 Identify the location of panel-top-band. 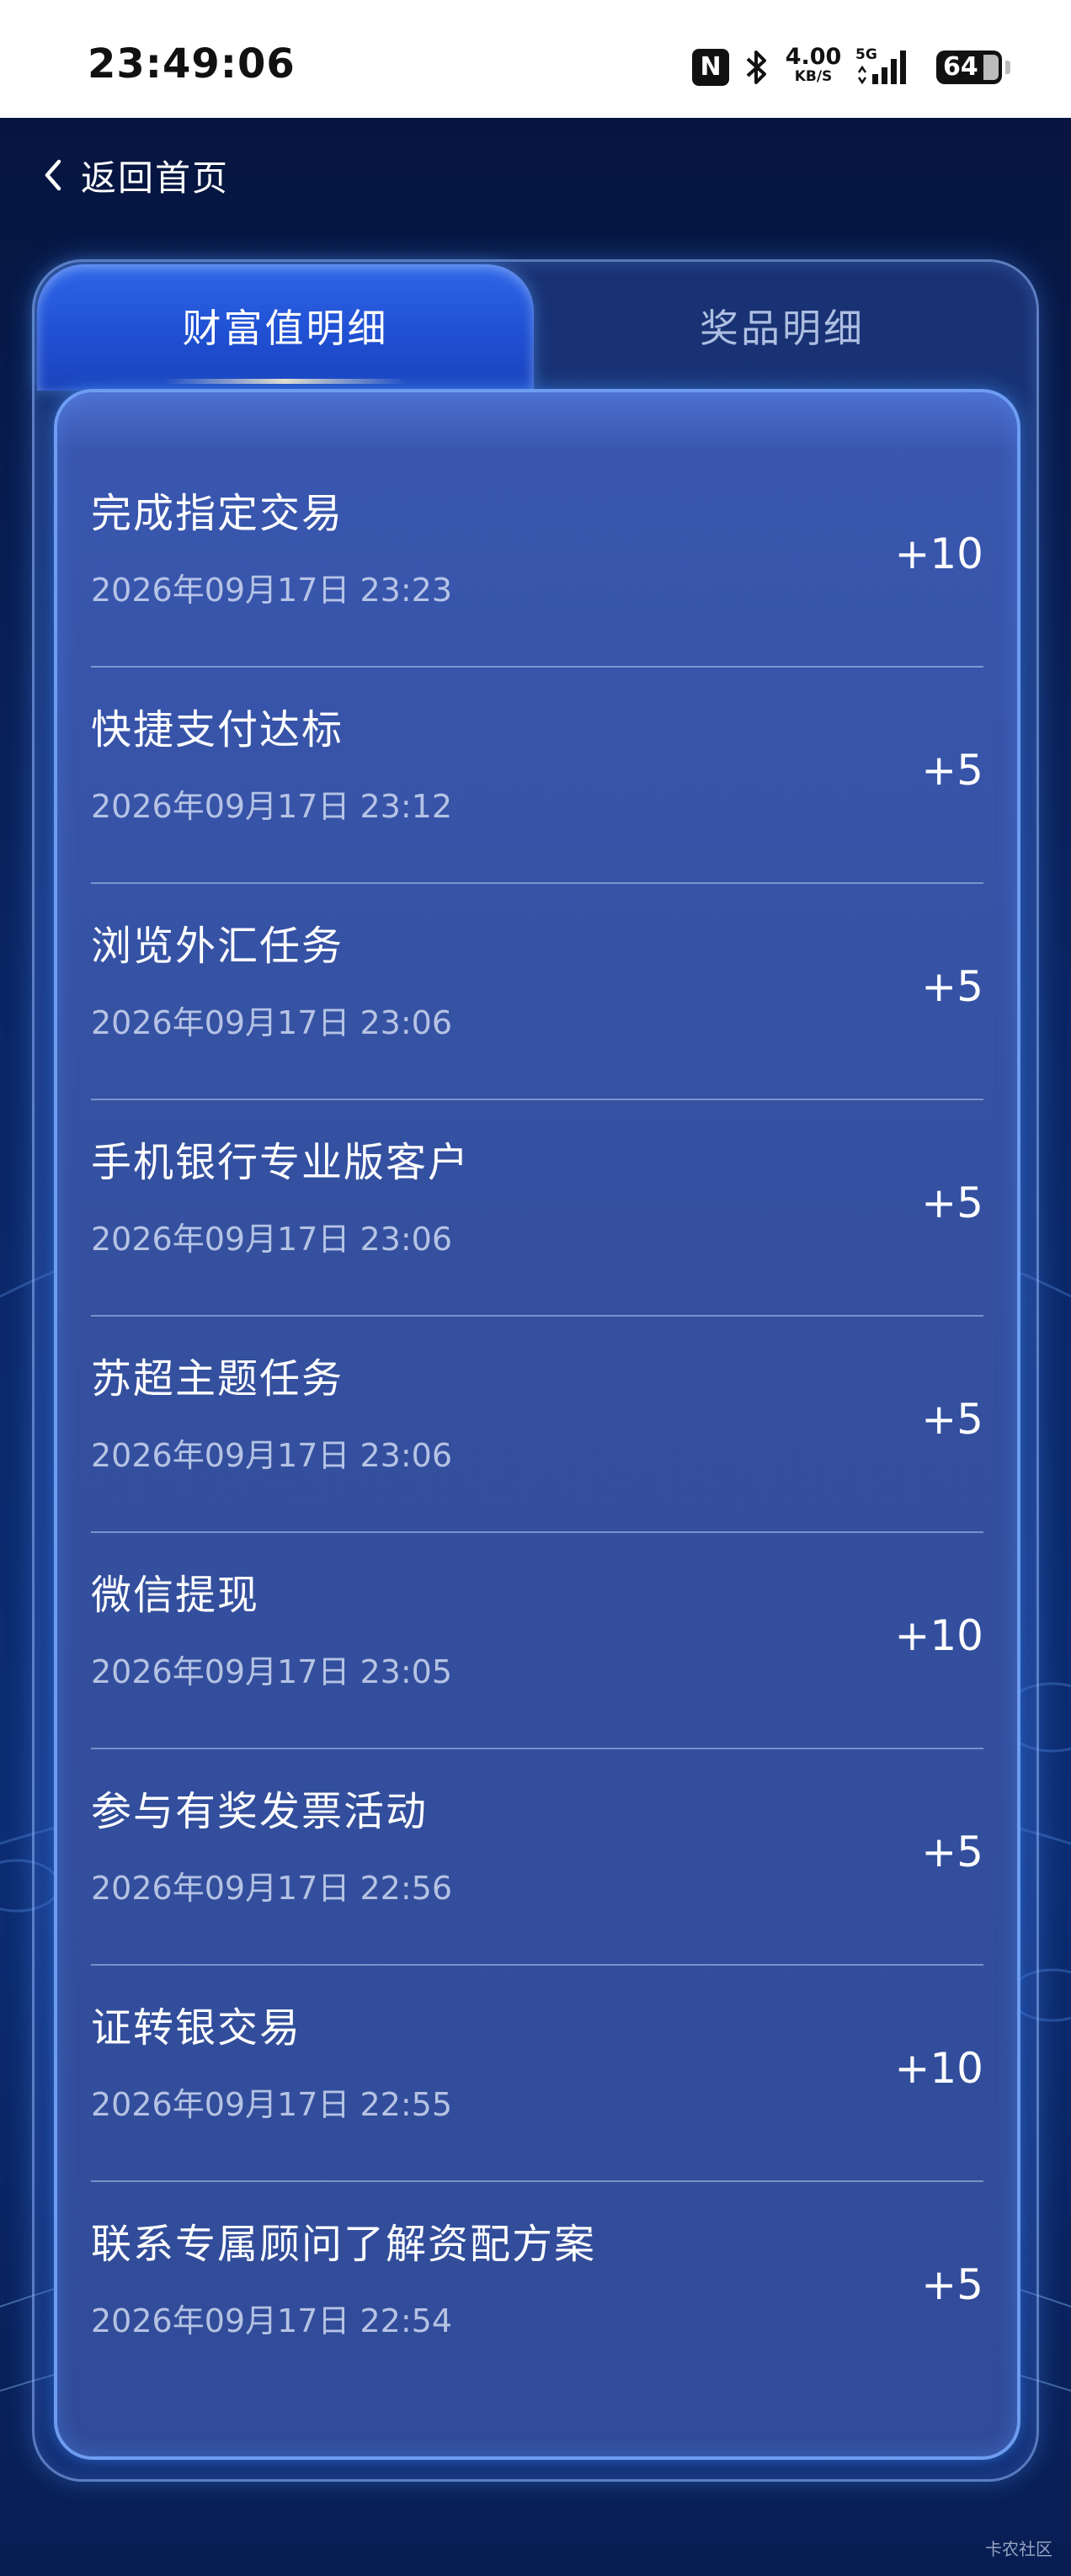
(537, 422).